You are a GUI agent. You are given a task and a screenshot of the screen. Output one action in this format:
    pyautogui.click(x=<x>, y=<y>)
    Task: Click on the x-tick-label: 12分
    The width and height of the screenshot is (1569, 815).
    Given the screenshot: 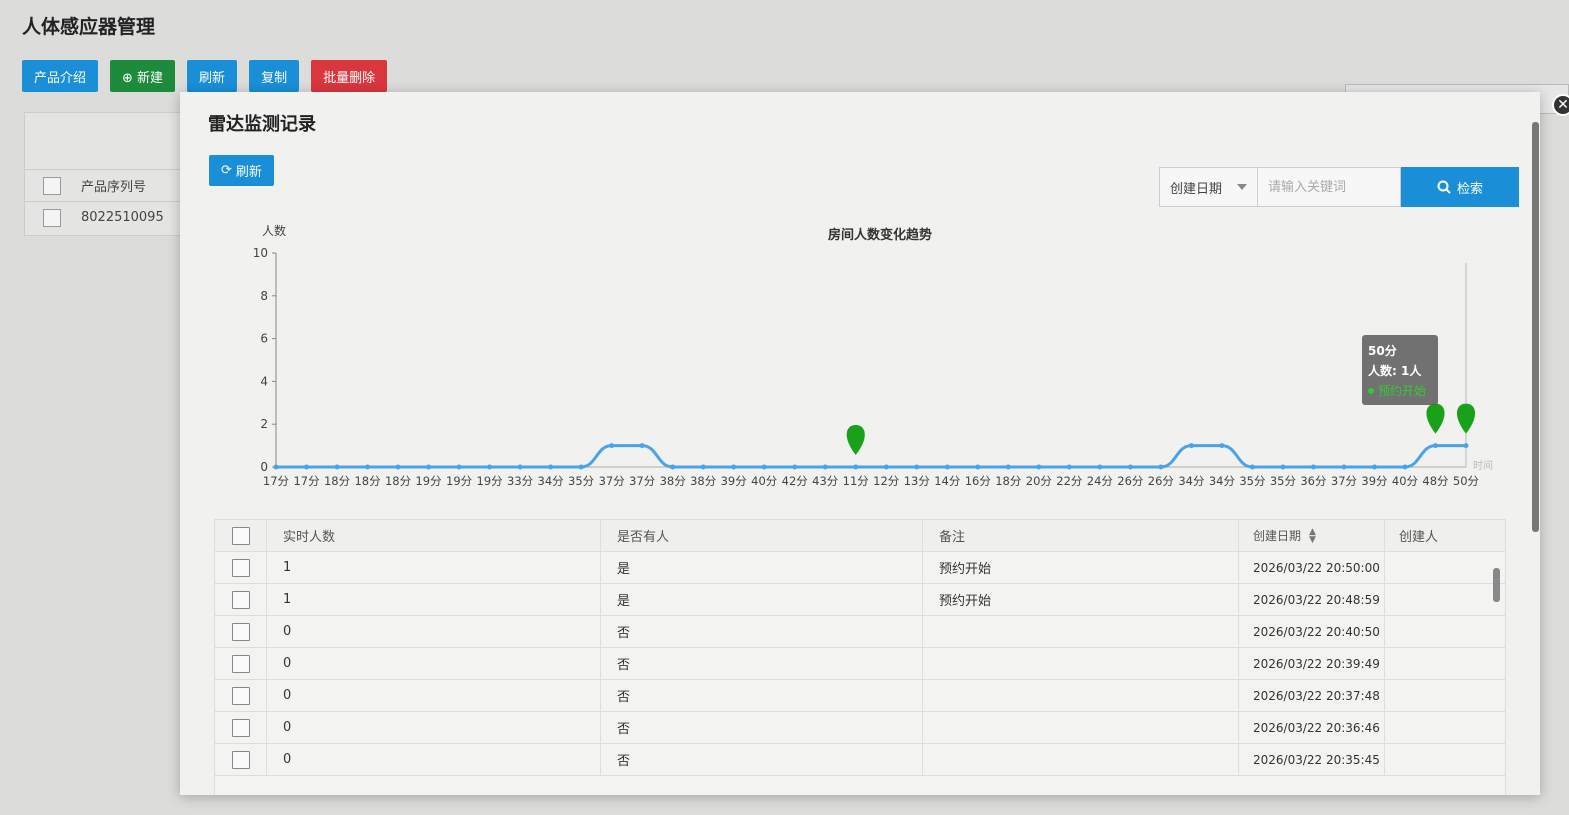 What is the action you would take?
    pyautogui.click(x=886, y=481)
    